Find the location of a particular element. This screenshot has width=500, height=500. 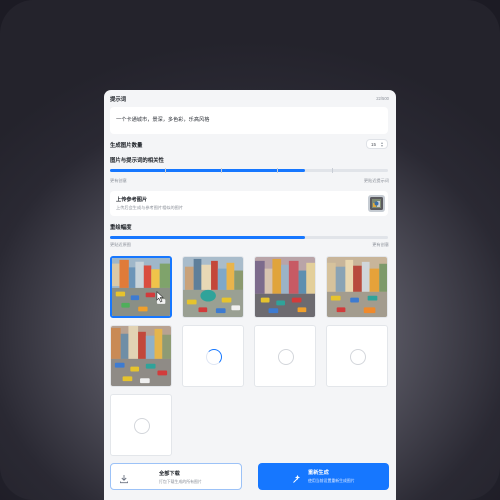

chevron-updown-icon: ▴ ▾ is located at coordinates (382, 144).